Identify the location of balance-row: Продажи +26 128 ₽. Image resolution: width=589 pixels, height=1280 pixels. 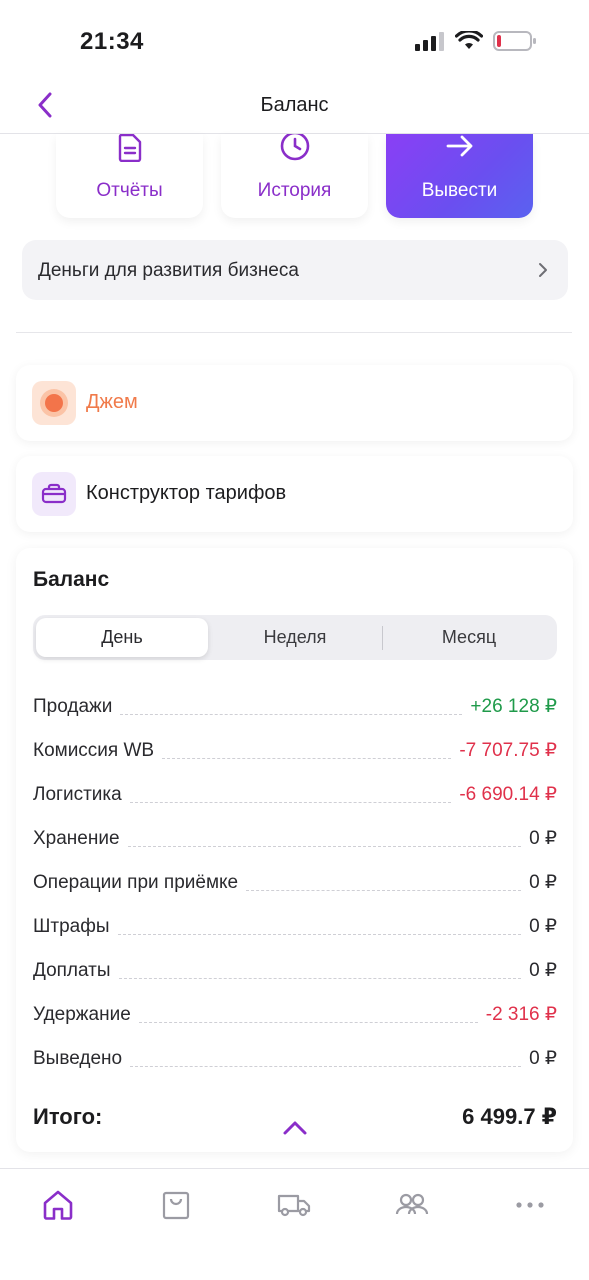
(295, 703).